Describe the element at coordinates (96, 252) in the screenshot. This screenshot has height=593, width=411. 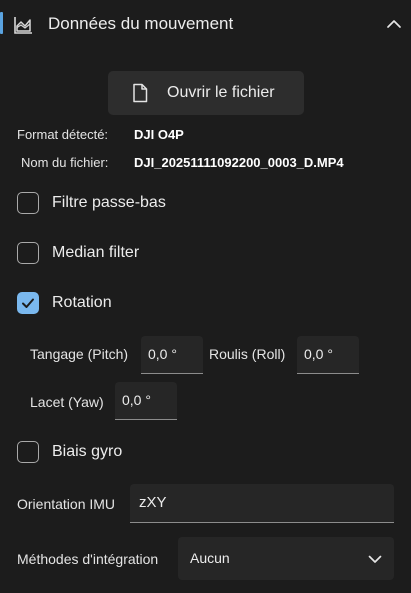
I see `median-filter-label: Median filter` at that location.